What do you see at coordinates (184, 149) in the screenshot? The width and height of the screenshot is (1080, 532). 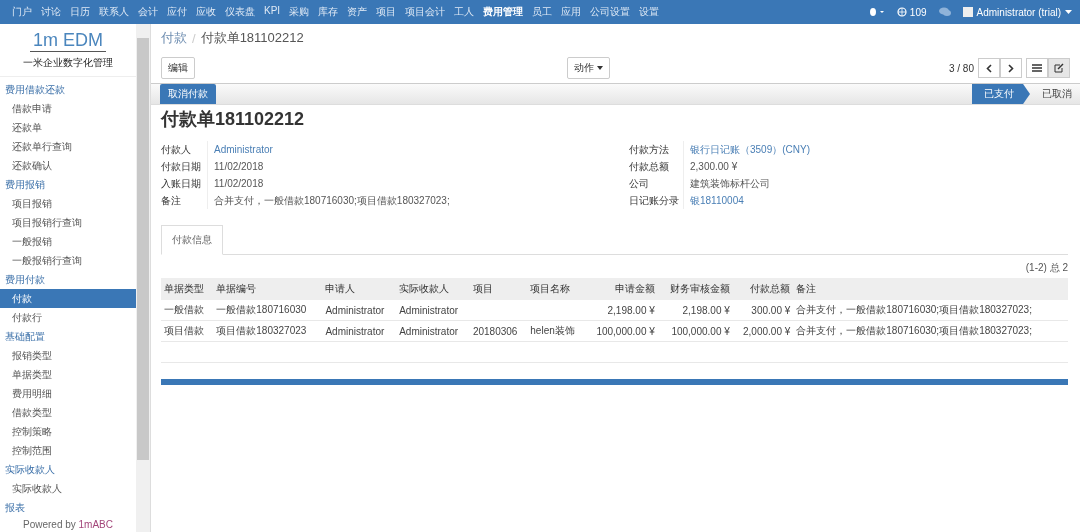 I see `field-label: 付款人` at bounding box center [184, 149].